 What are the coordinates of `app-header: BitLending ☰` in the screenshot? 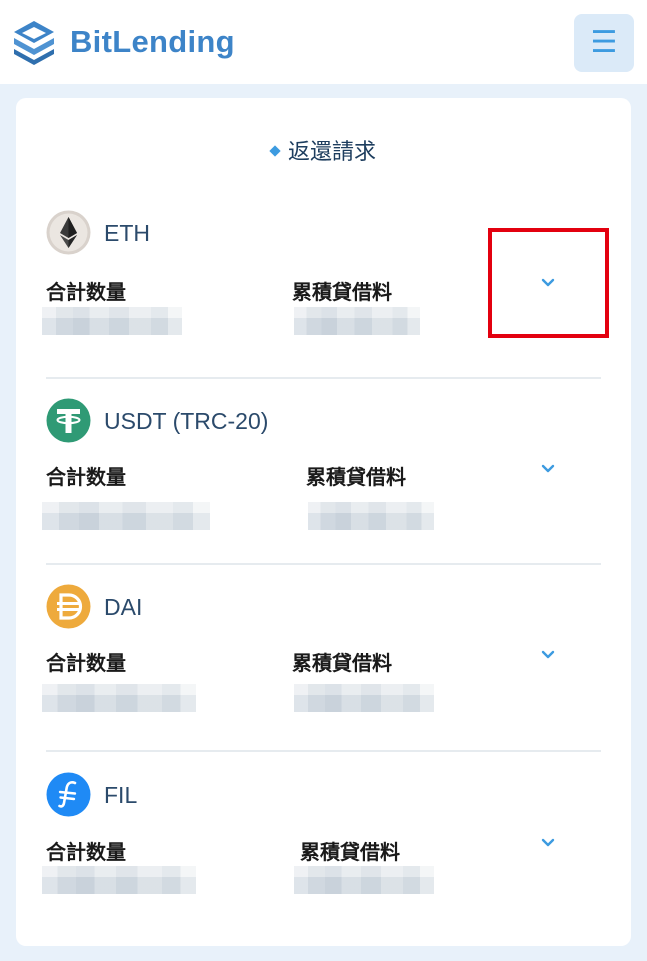 It's located at (323, 42).